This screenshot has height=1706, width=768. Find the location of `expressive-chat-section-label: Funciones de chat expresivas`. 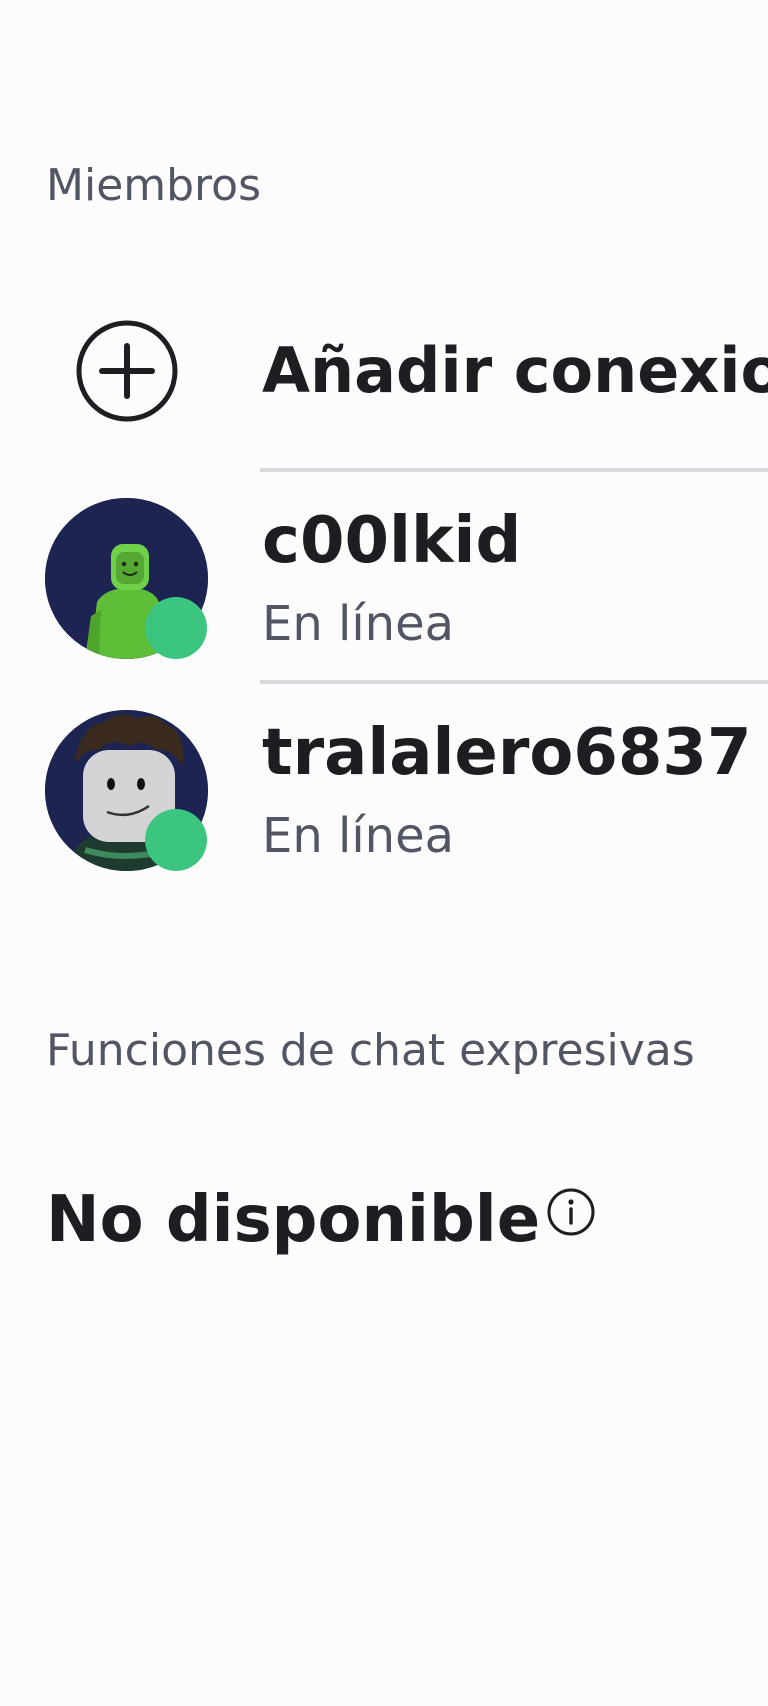

expressive-chat-section-label: Funciones de chat expresivas is located at coordinates (370, 1050).